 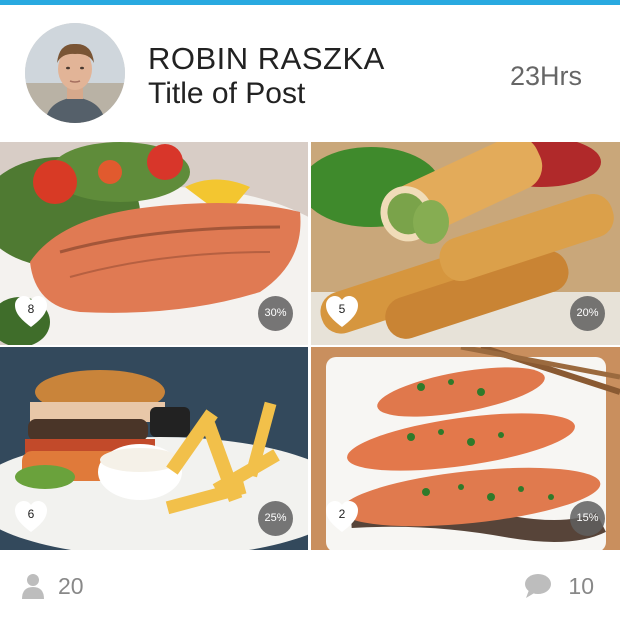 I want to click on comments-count: 10, so click(x=581, y=586).